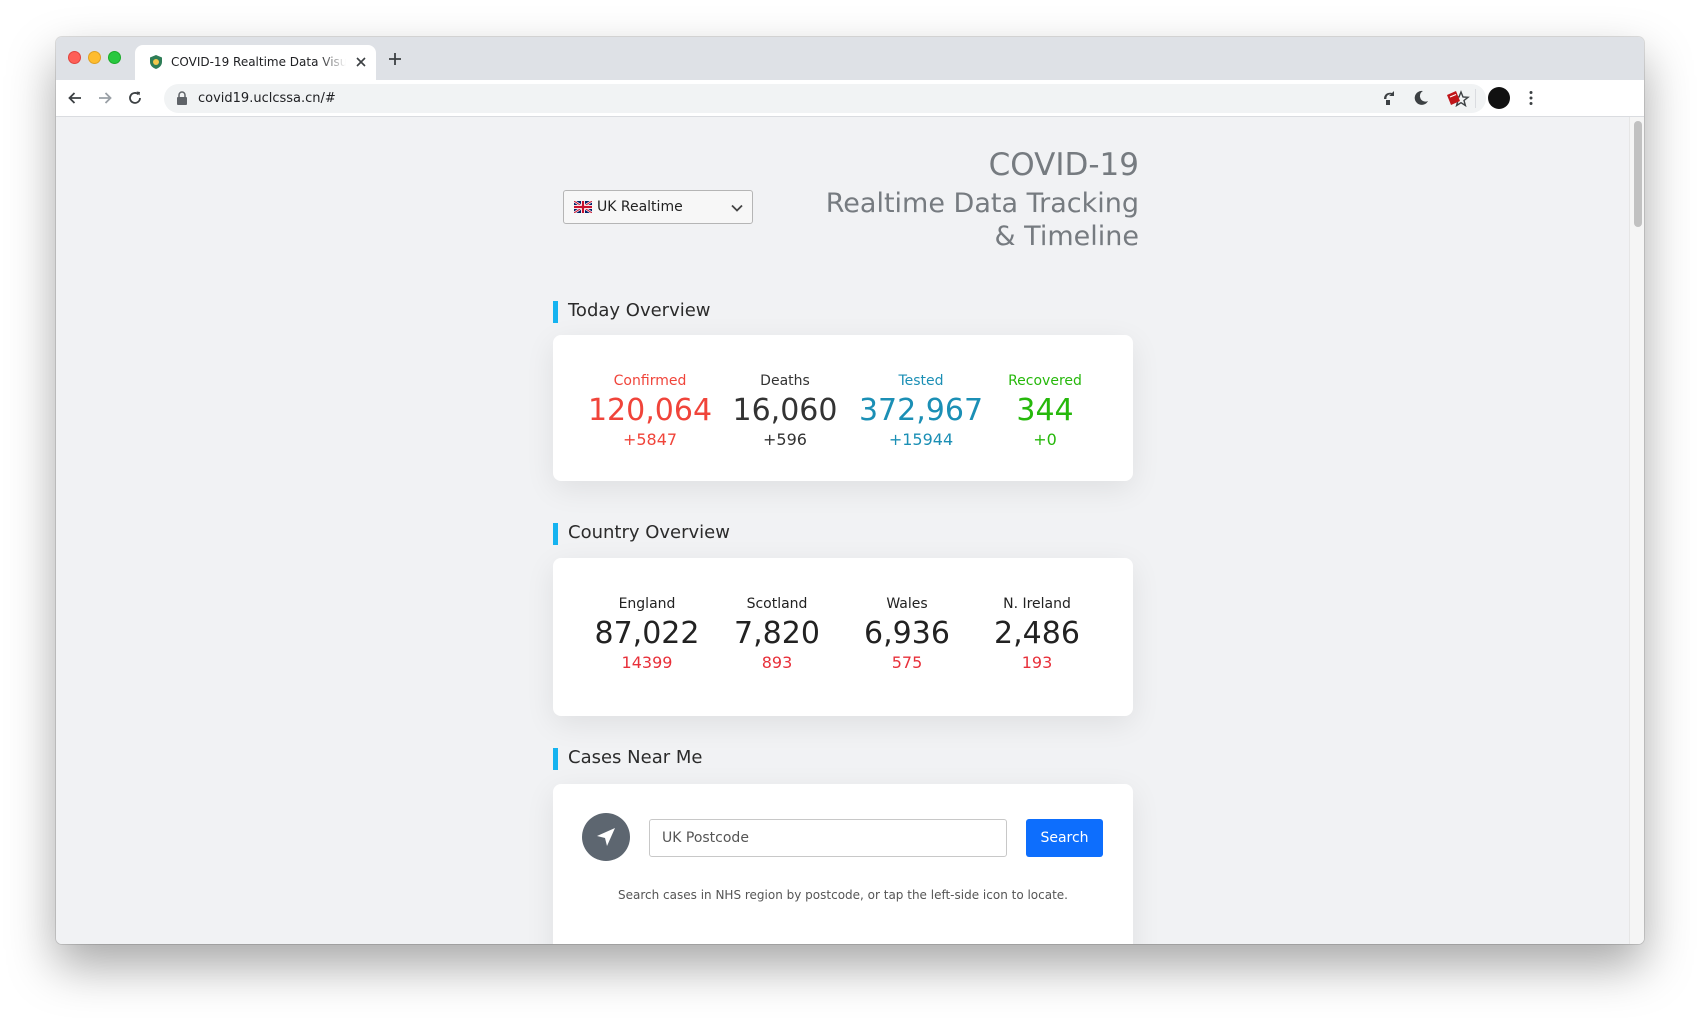  I want to click on stat-tested: Tested 372,967 +15944, so click(921, 411).